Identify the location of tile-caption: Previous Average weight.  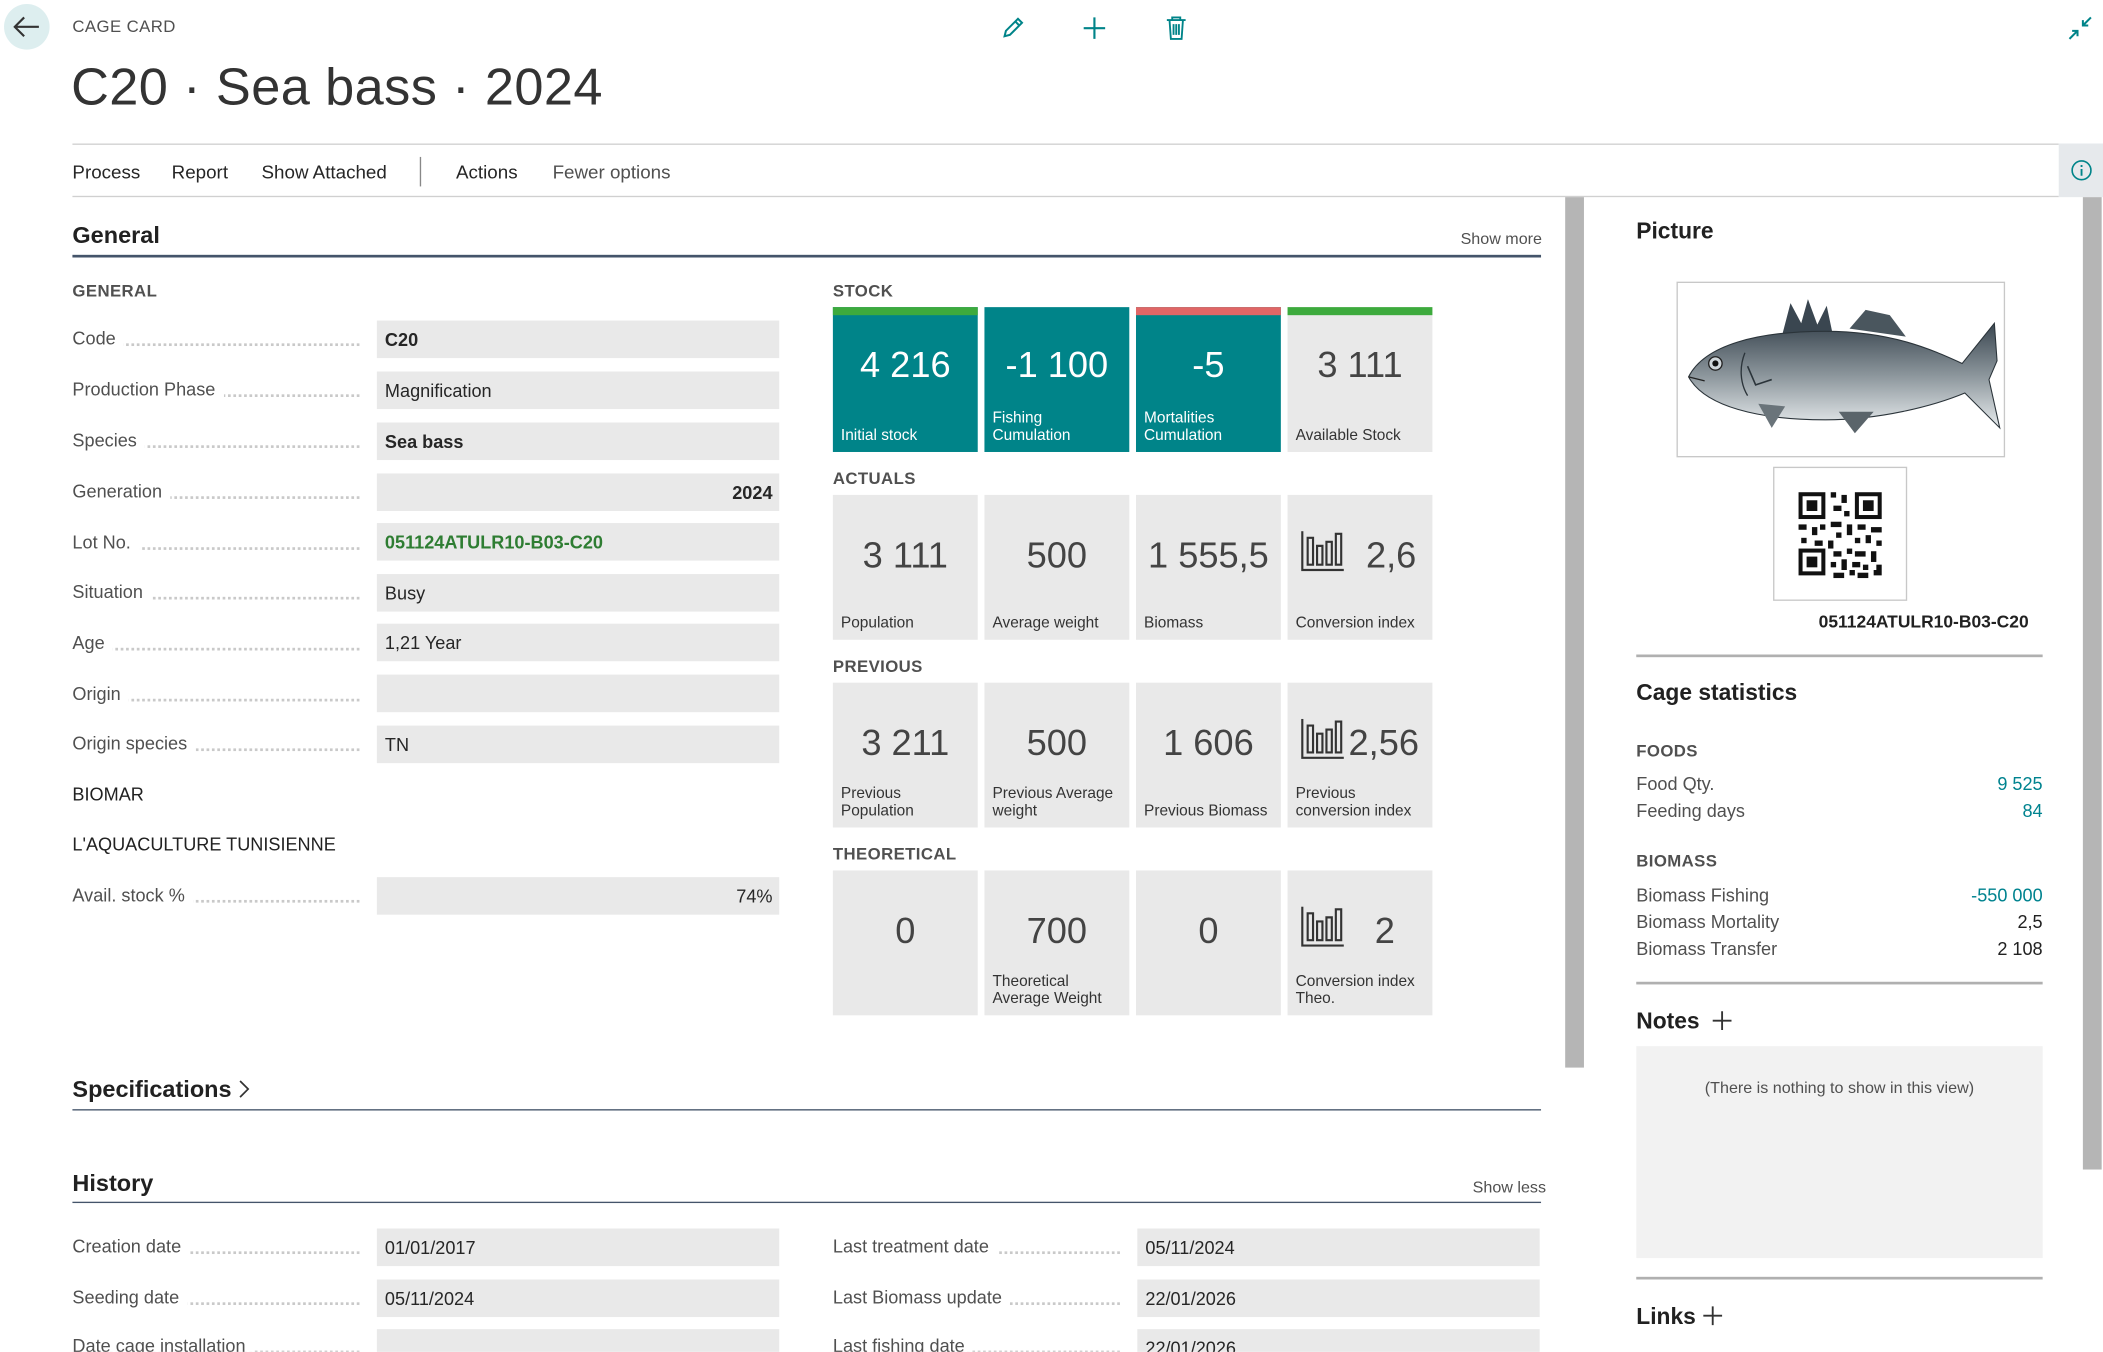
(1053, 802).